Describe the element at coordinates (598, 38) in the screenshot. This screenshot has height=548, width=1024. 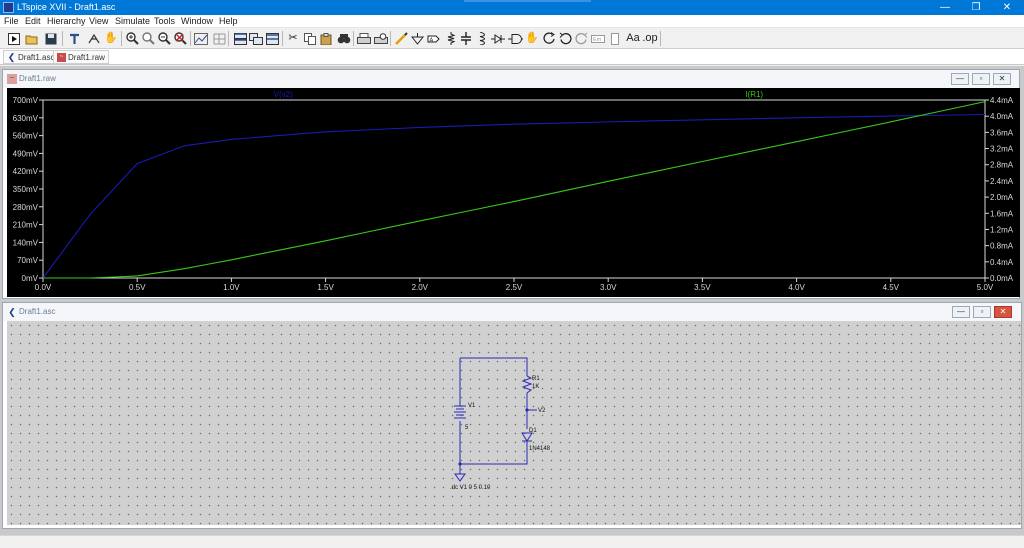
I see `rotate-icon: Em` at that location.